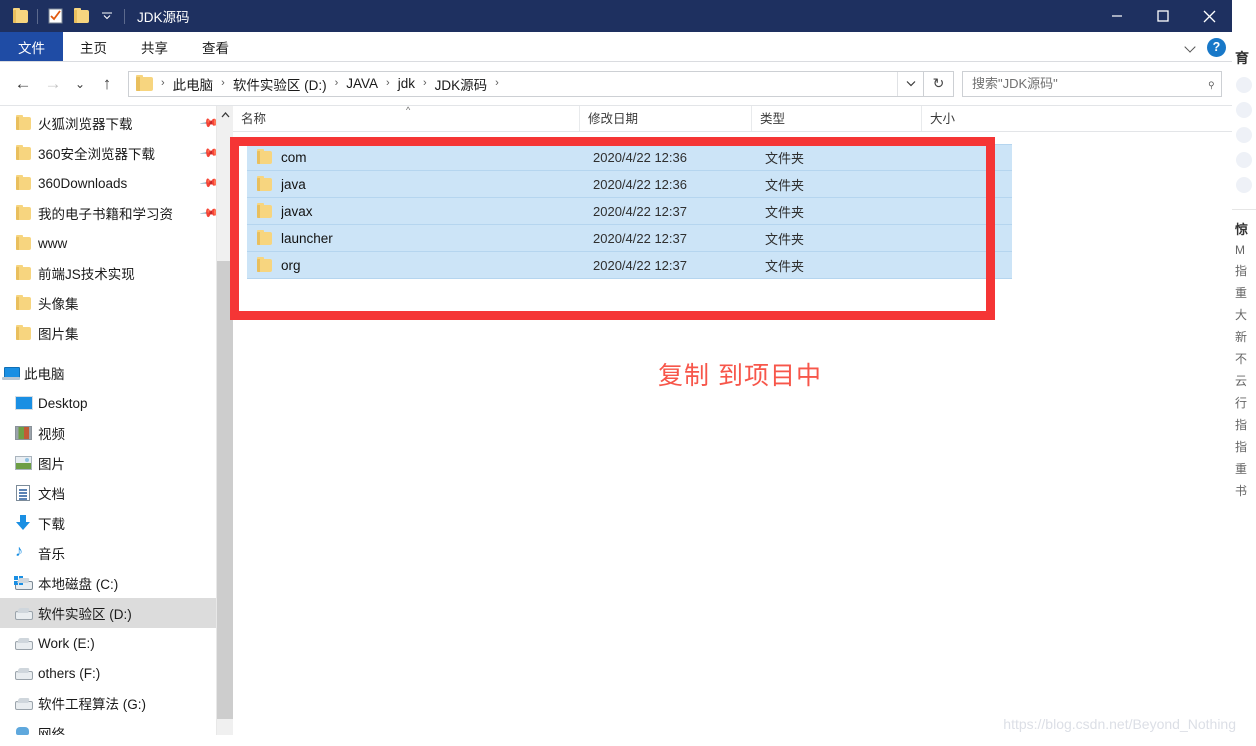 The image size is (1256, 746). I want to click on tab-file: 文件, so click(31, 46).